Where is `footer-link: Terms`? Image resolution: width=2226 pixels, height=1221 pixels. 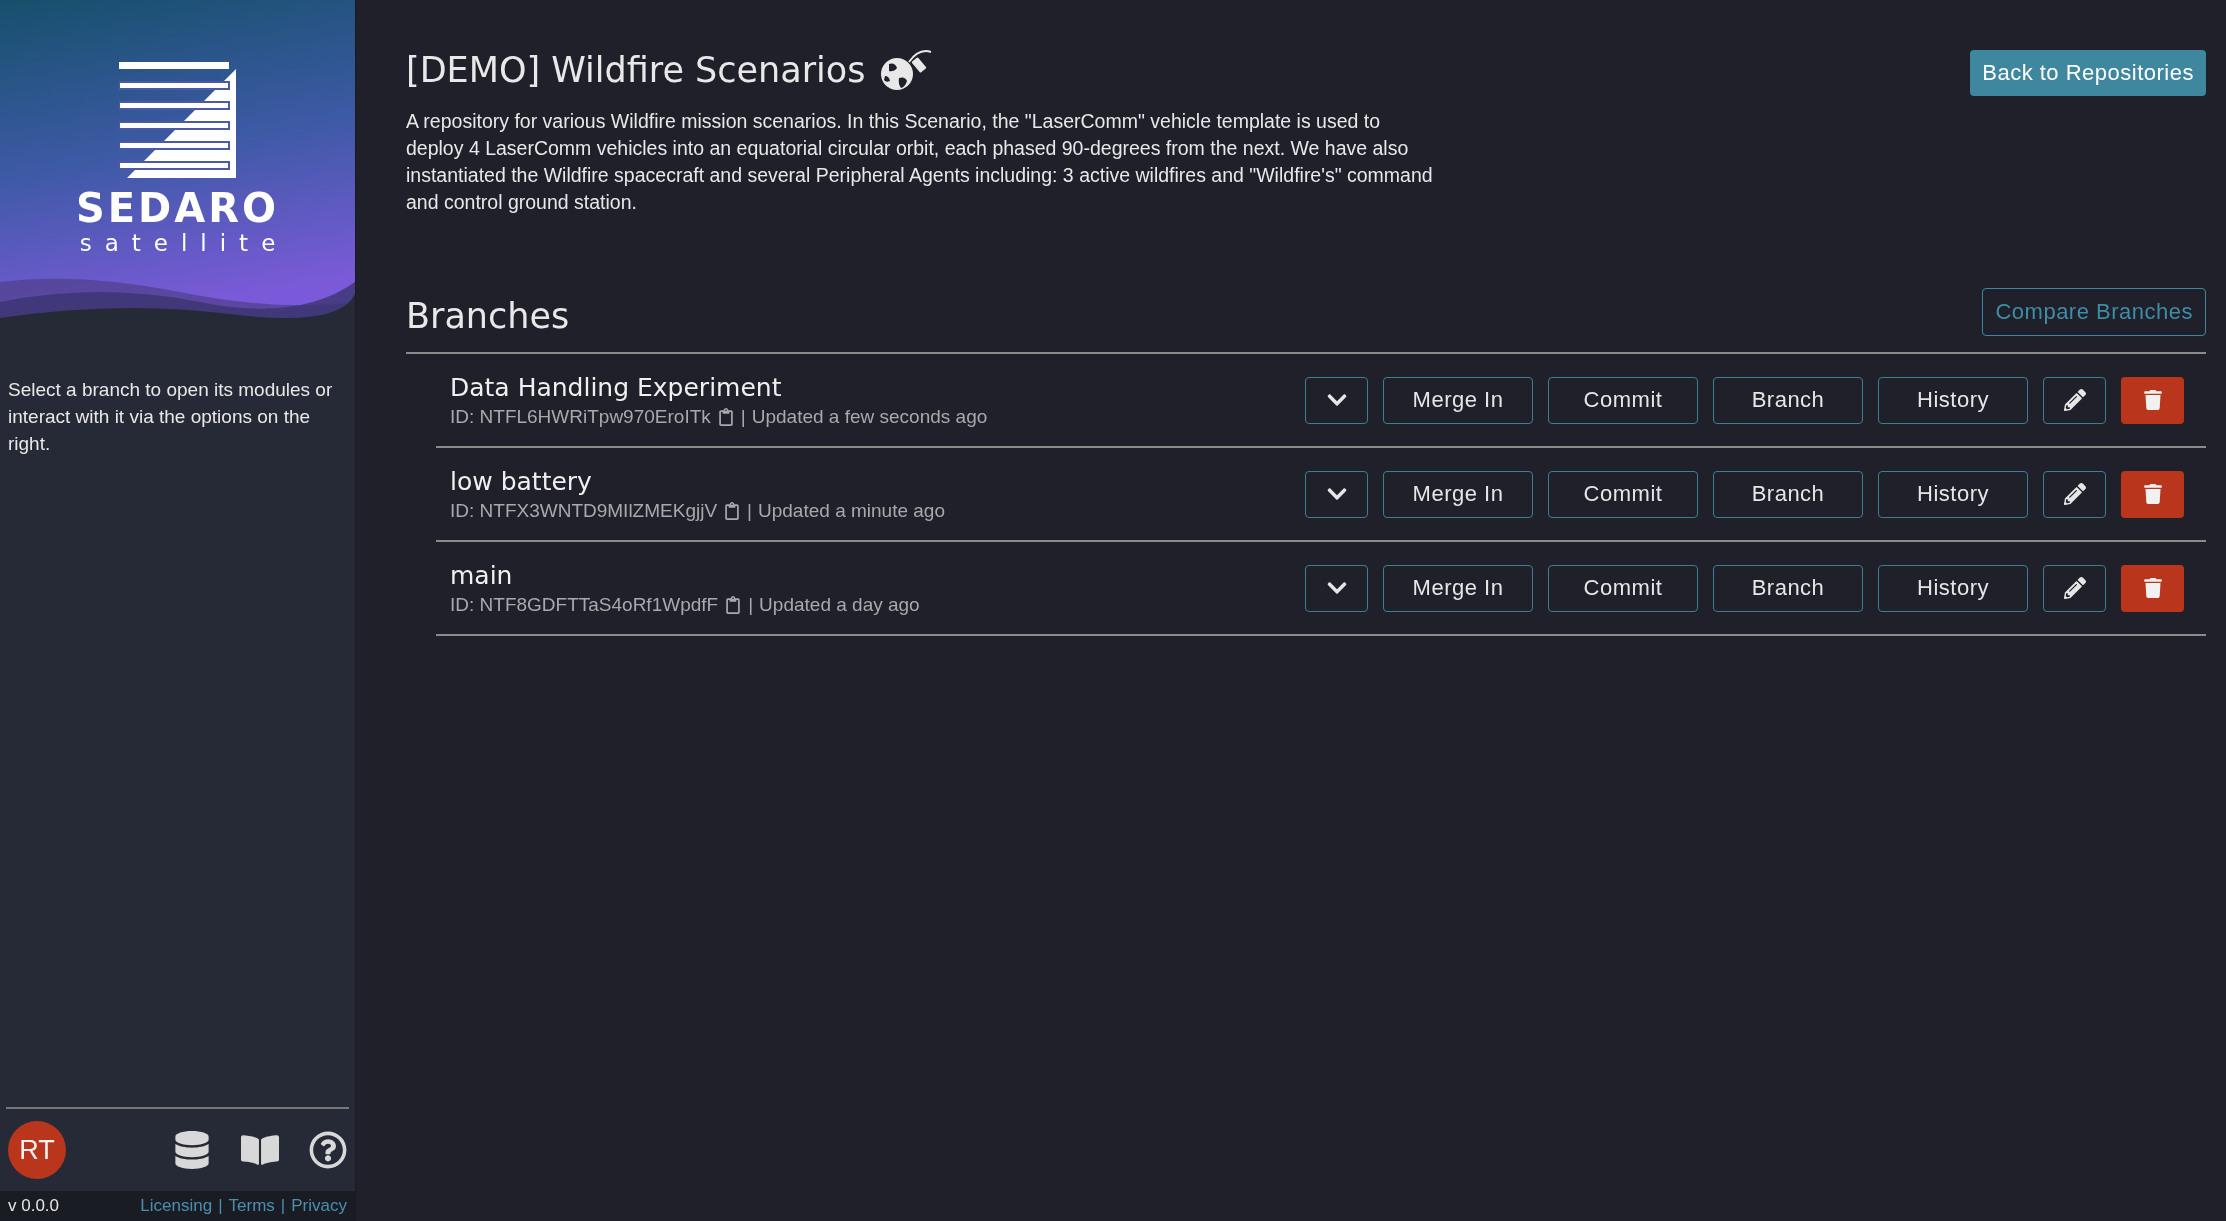 footer-link: Terms is located at coordinates (251, 1206).